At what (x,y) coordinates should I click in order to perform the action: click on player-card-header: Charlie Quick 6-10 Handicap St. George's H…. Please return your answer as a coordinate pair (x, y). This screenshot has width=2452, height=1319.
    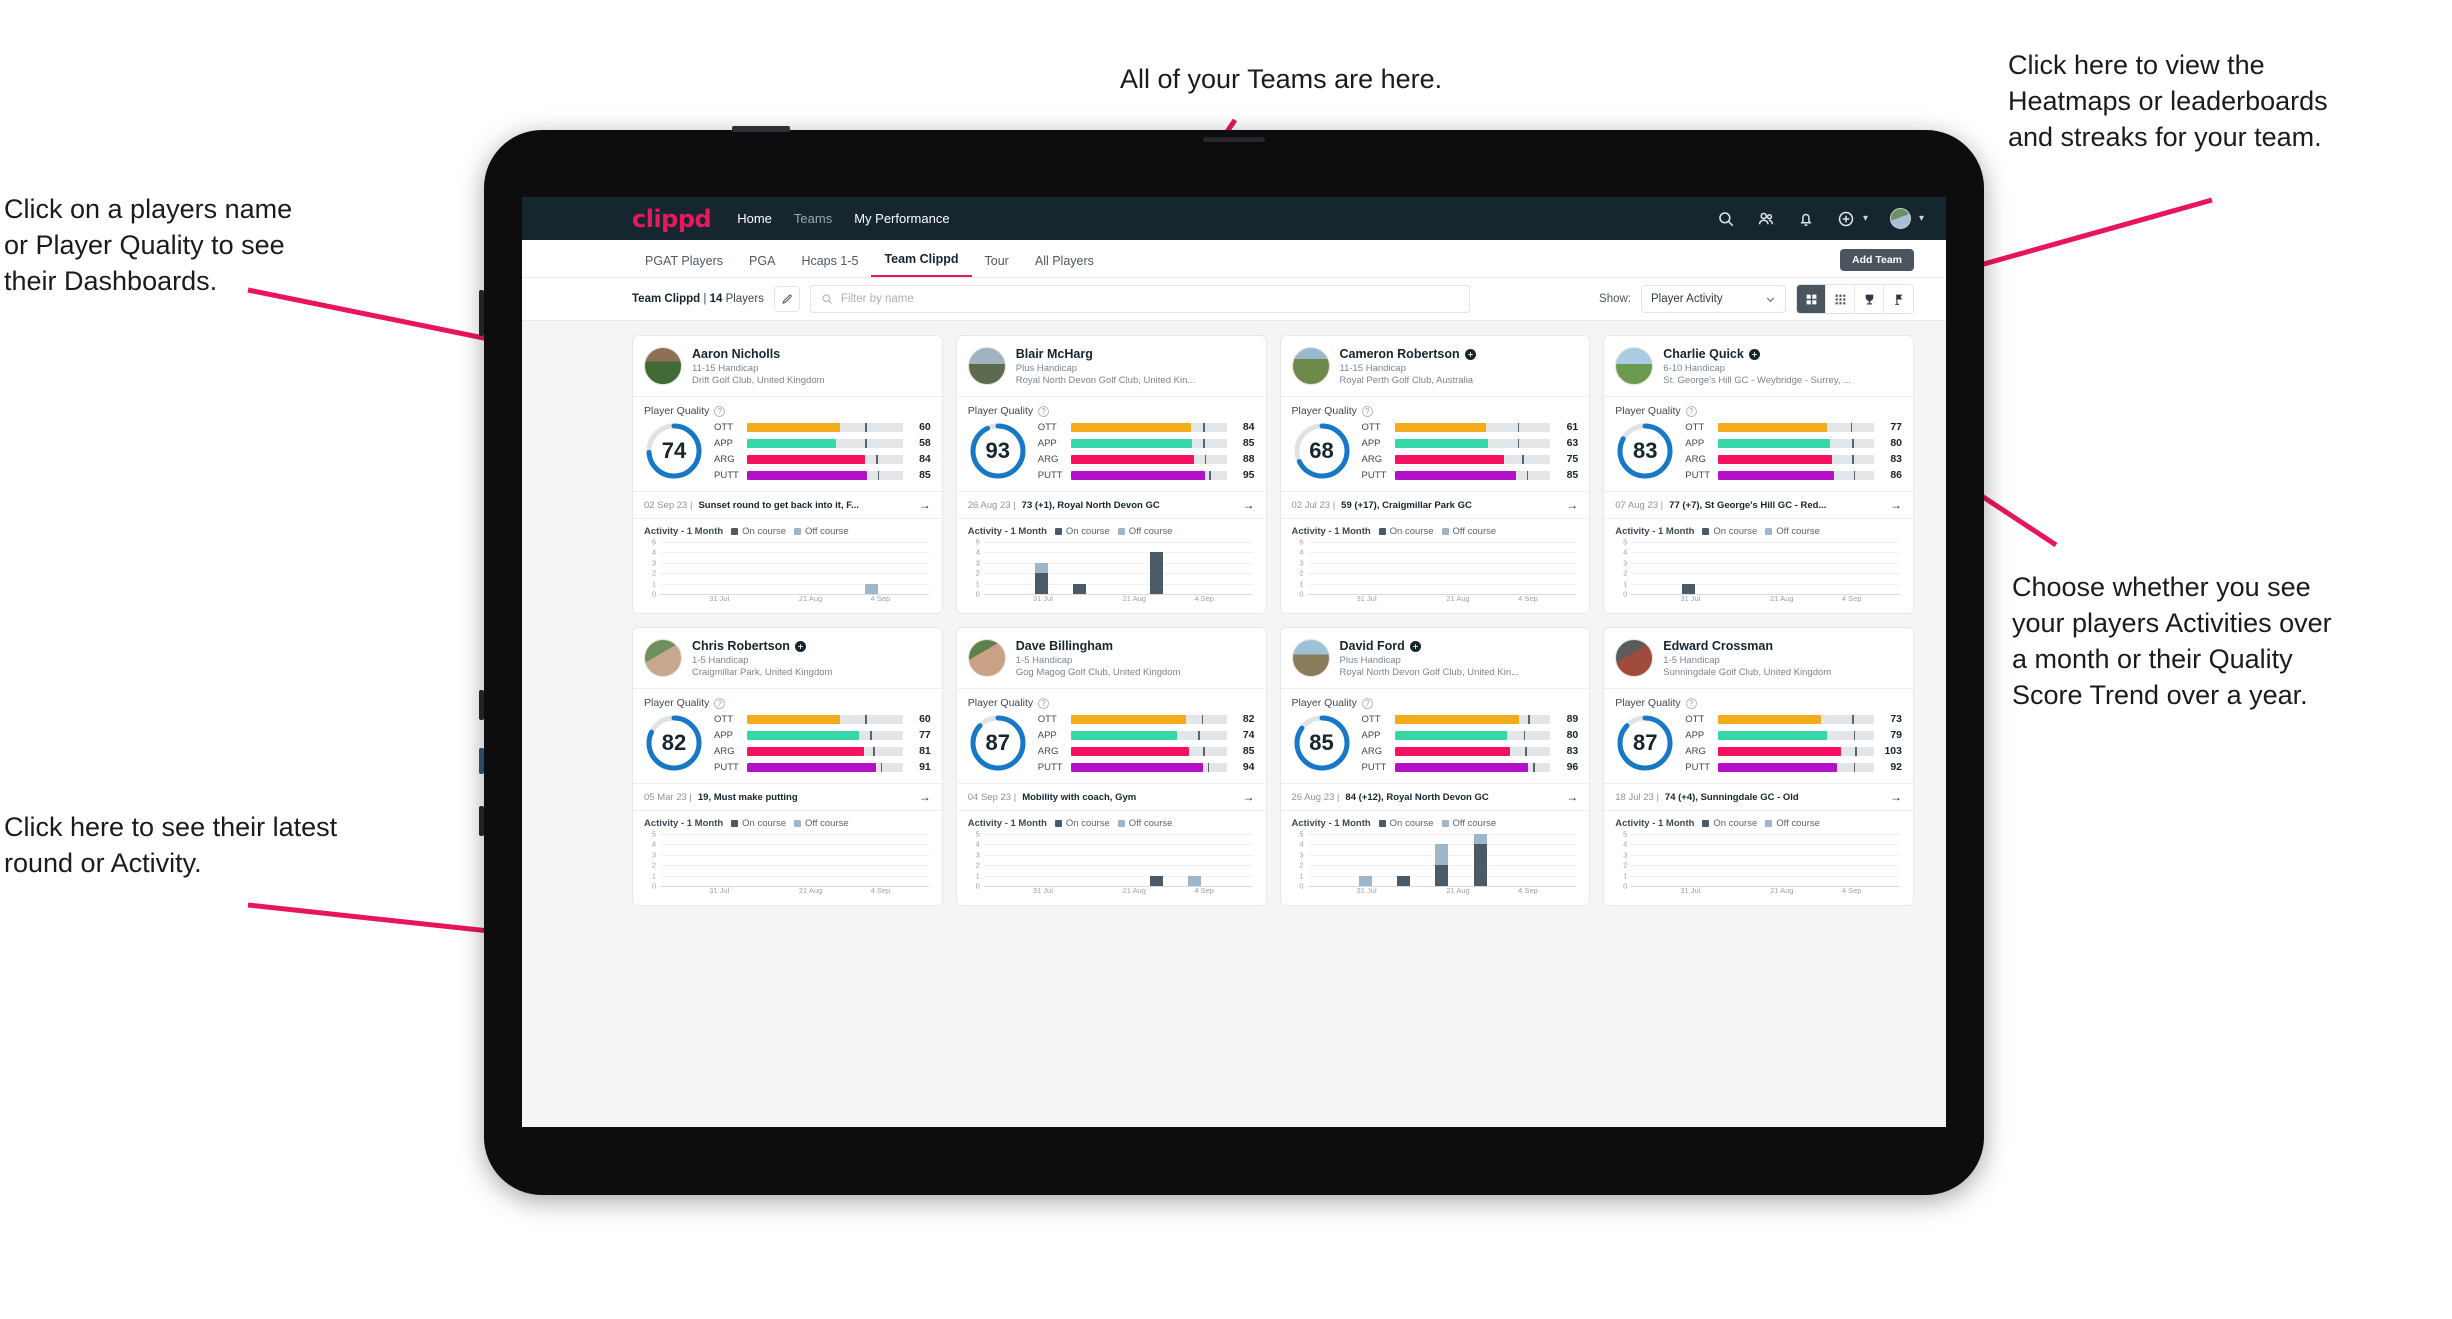
    Looking at the image, I should click on (1758, 366).